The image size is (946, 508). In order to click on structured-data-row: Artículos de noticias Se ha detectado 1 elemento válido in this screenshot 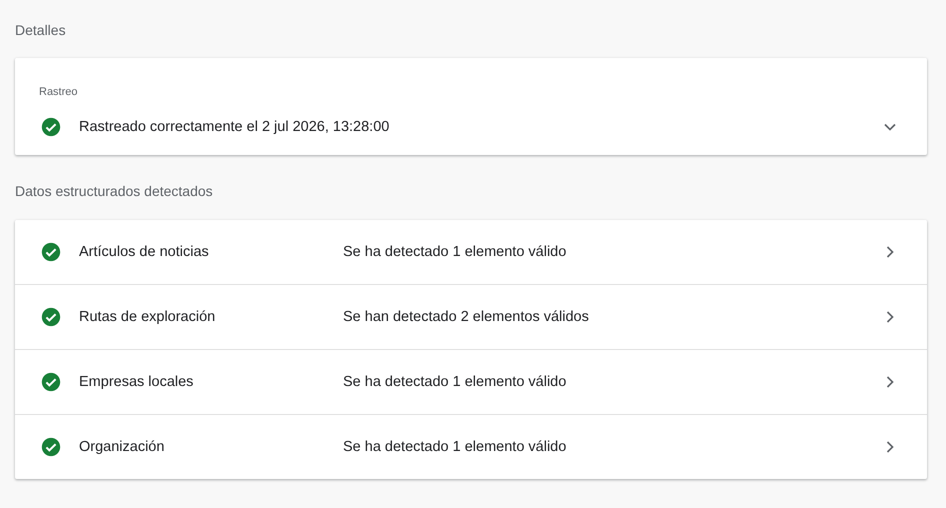, I will do `click(471, 252)`.